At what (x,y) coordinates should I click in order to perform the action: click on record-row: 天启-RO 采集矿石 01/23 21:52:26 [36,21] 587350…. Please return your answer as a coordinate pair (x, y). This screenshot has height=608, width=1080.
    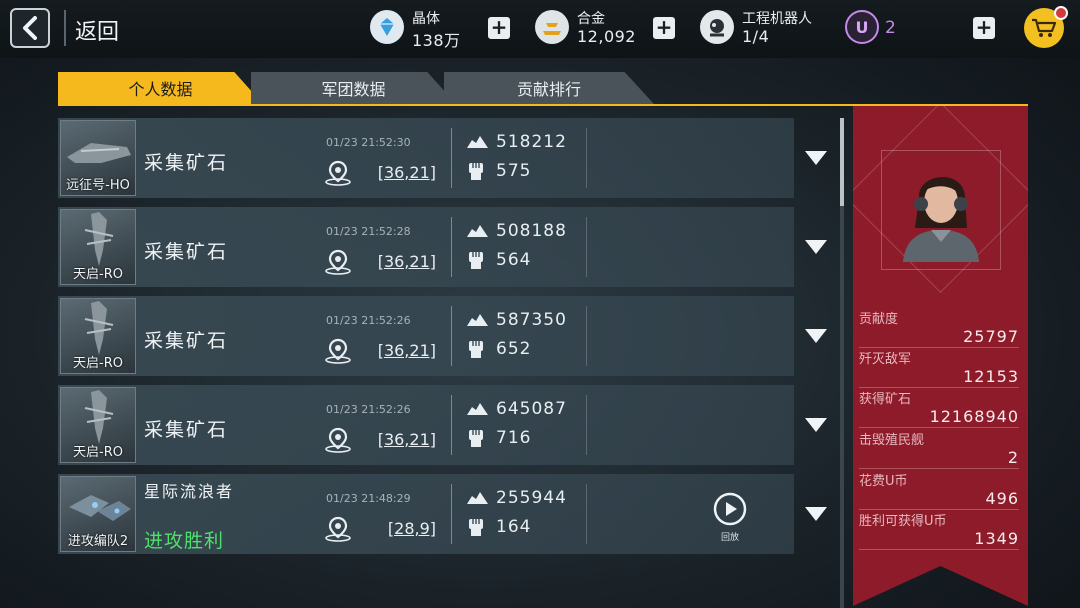
    Looking at the image, I should click on (442, 336).